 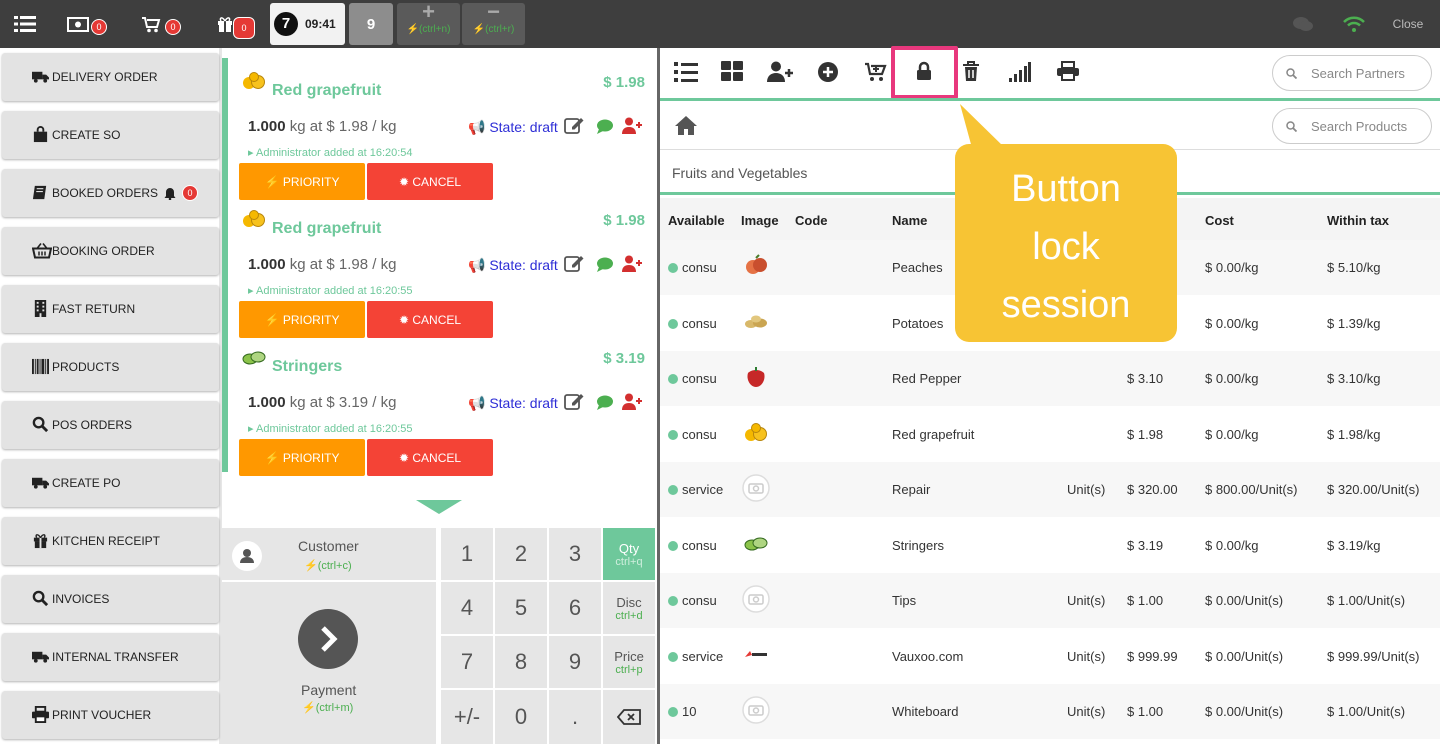 I want to click on col-available: Available, so click(x=696, y=220).